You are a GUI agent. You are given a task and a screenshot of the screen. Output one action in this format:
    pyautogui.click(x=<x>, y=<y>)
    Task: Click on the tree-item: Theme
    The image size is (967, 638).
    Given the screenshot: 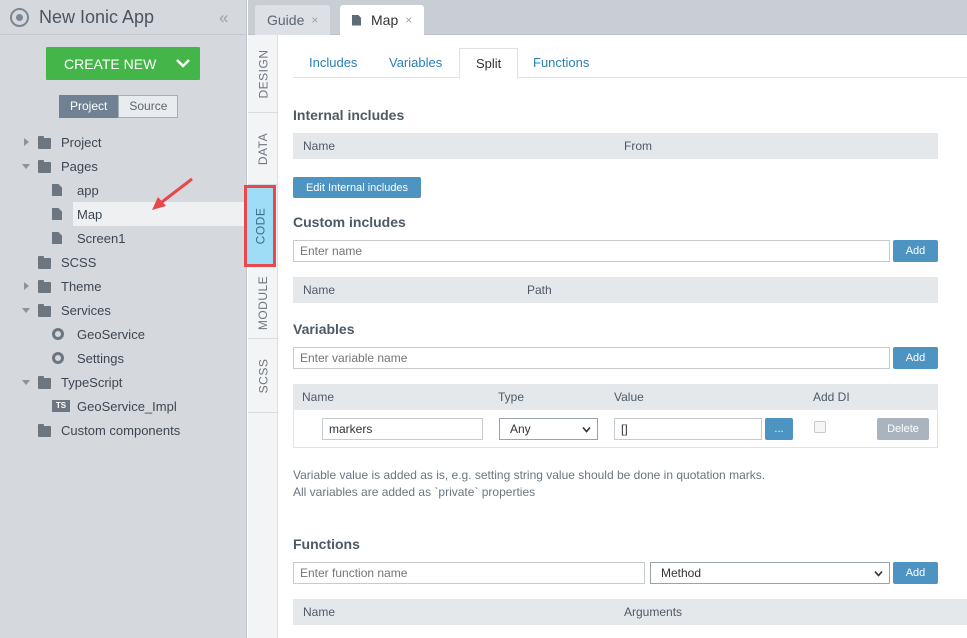 What is the action you would take?
    pyautogui.click(x=123, y=286)
    